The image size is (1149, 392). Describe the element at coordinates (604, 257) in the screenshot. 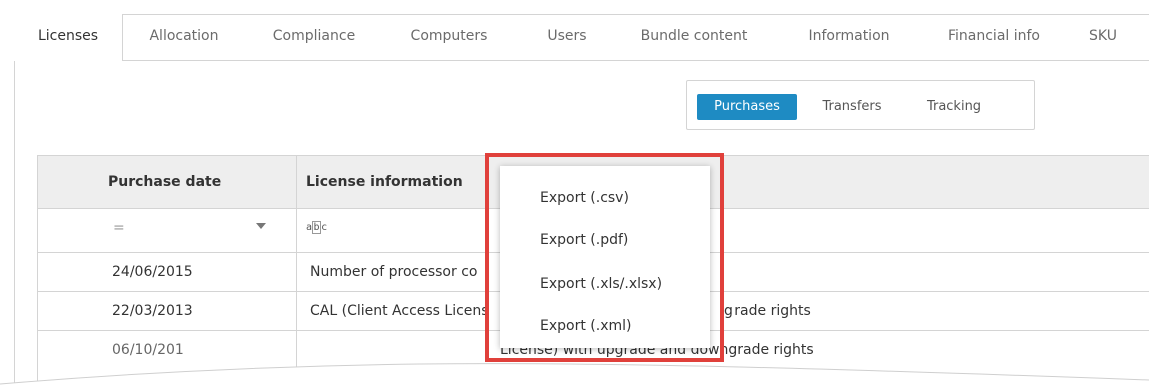

I see `highlight-box` at that location.